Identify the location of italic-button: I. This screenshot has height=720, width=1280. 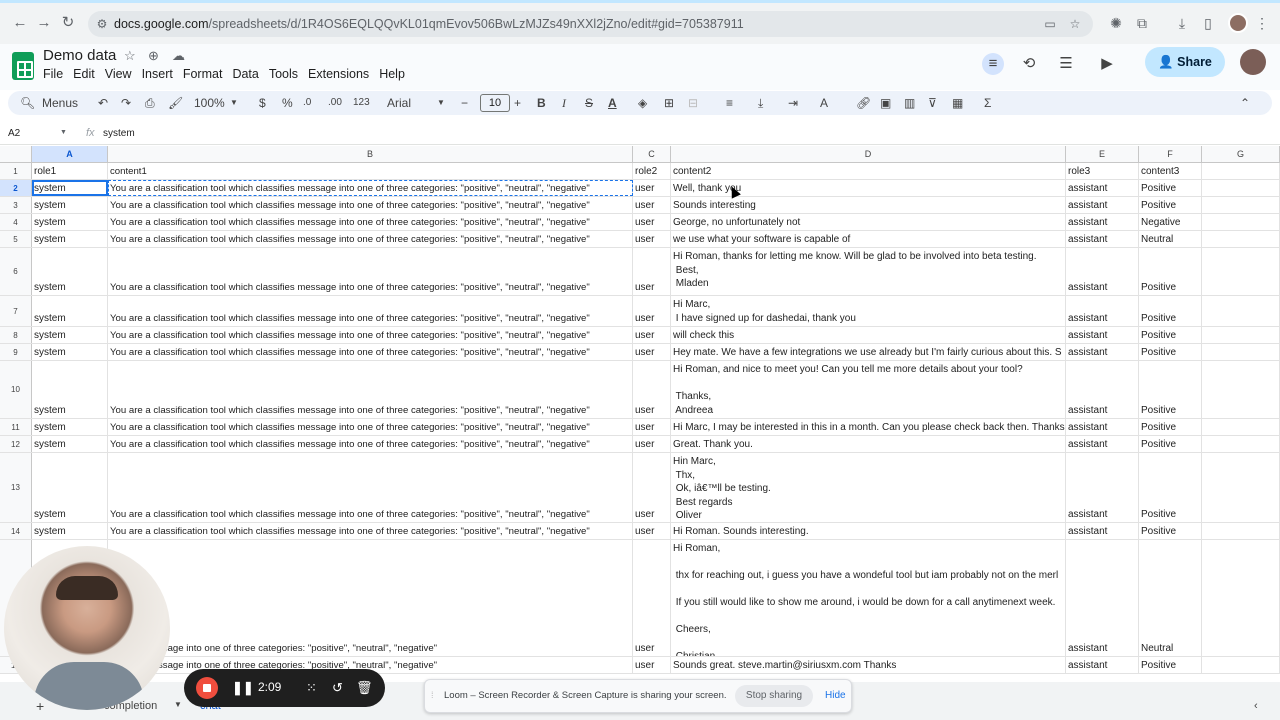
(564, 103).